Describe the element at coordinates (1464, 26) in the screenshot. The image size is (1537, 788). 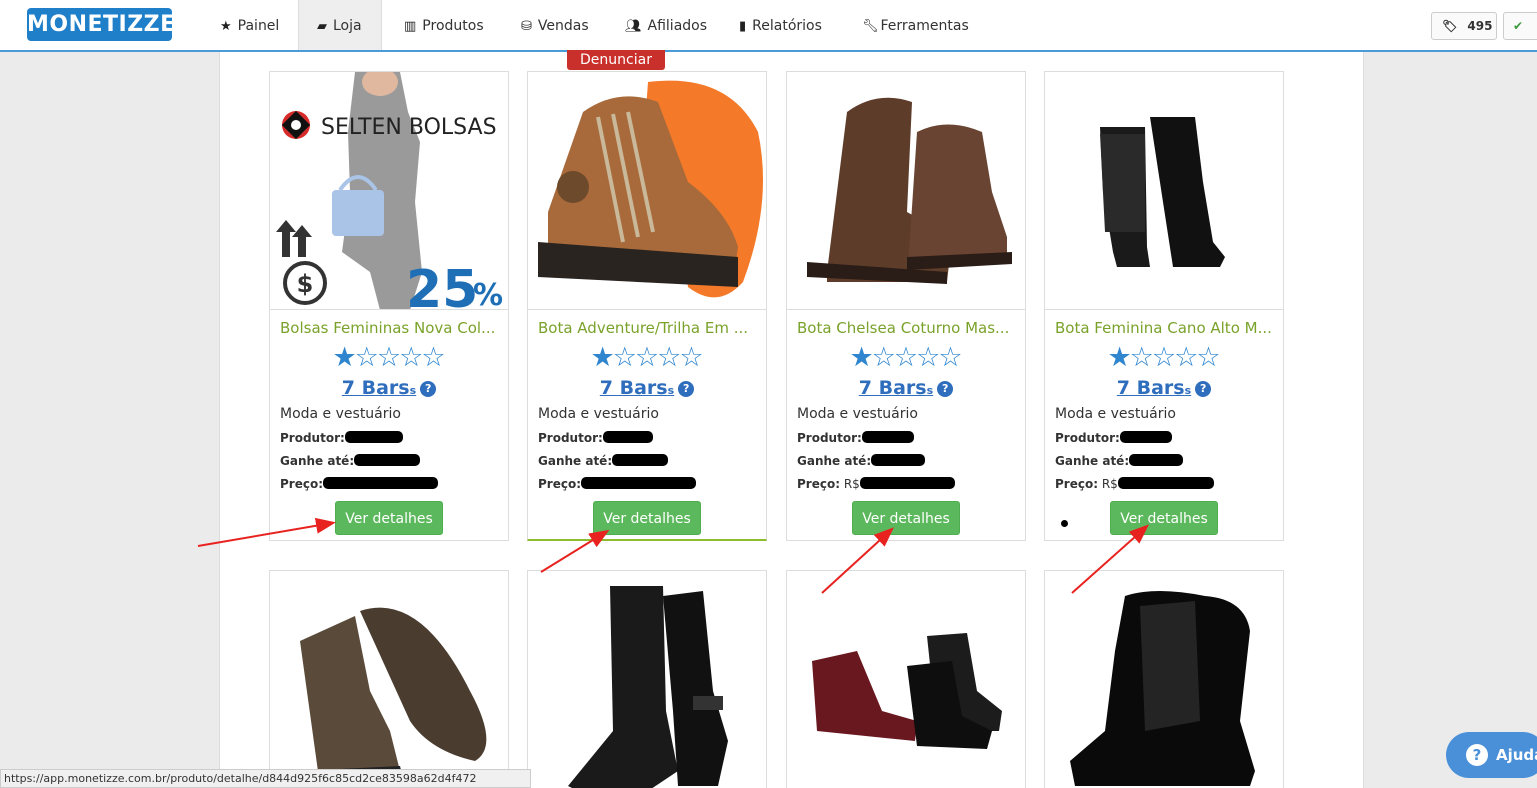
I see `tag-count-button: 🏷︎ 495` at that location.